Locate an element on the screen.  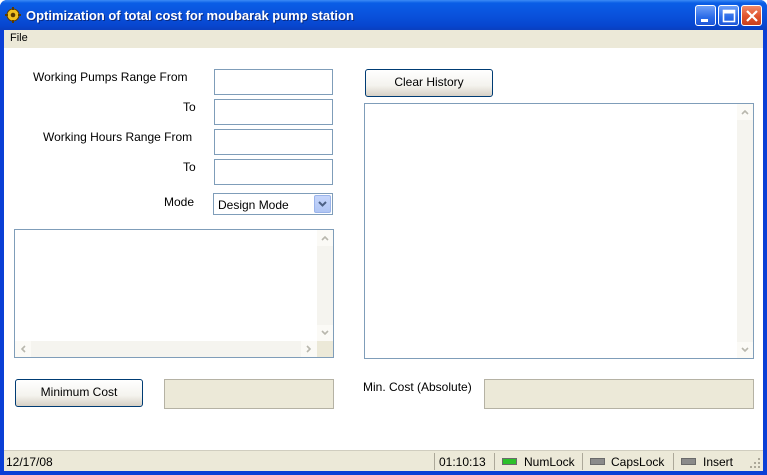
minimize-icon is located at coordinates (704, 20).